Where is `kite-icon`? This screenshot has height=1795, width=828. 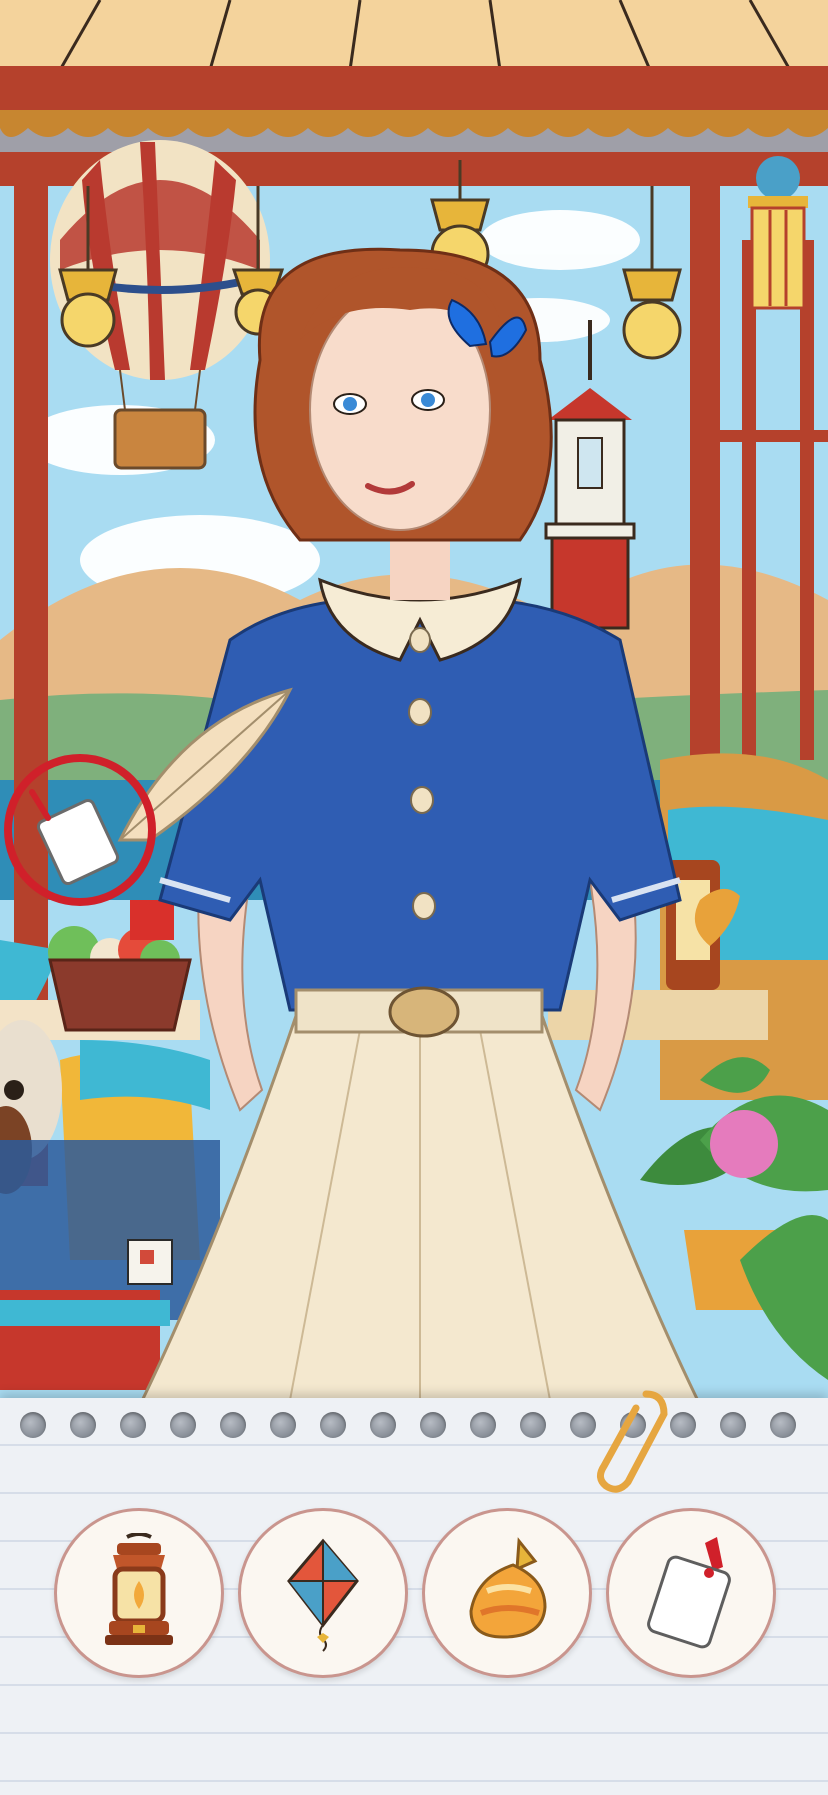
kite-icon is located at coordinates (323, 1595).